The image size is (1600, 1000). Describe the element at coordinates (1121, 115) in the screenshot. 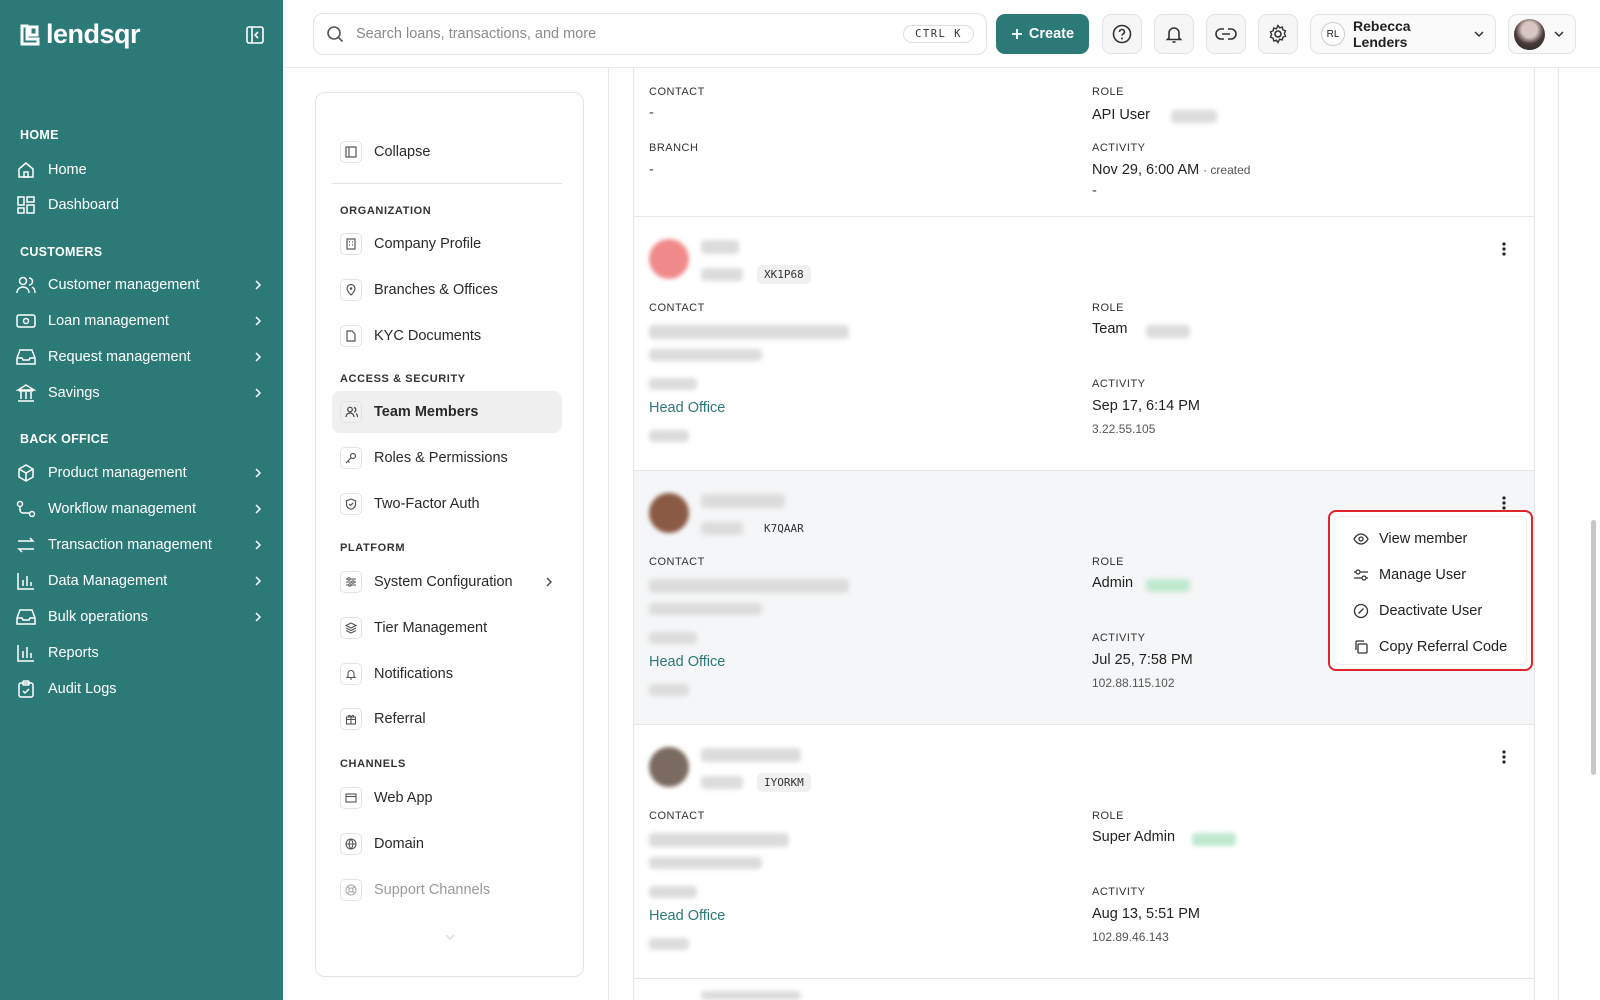

I see `role-value: API User` at that location.